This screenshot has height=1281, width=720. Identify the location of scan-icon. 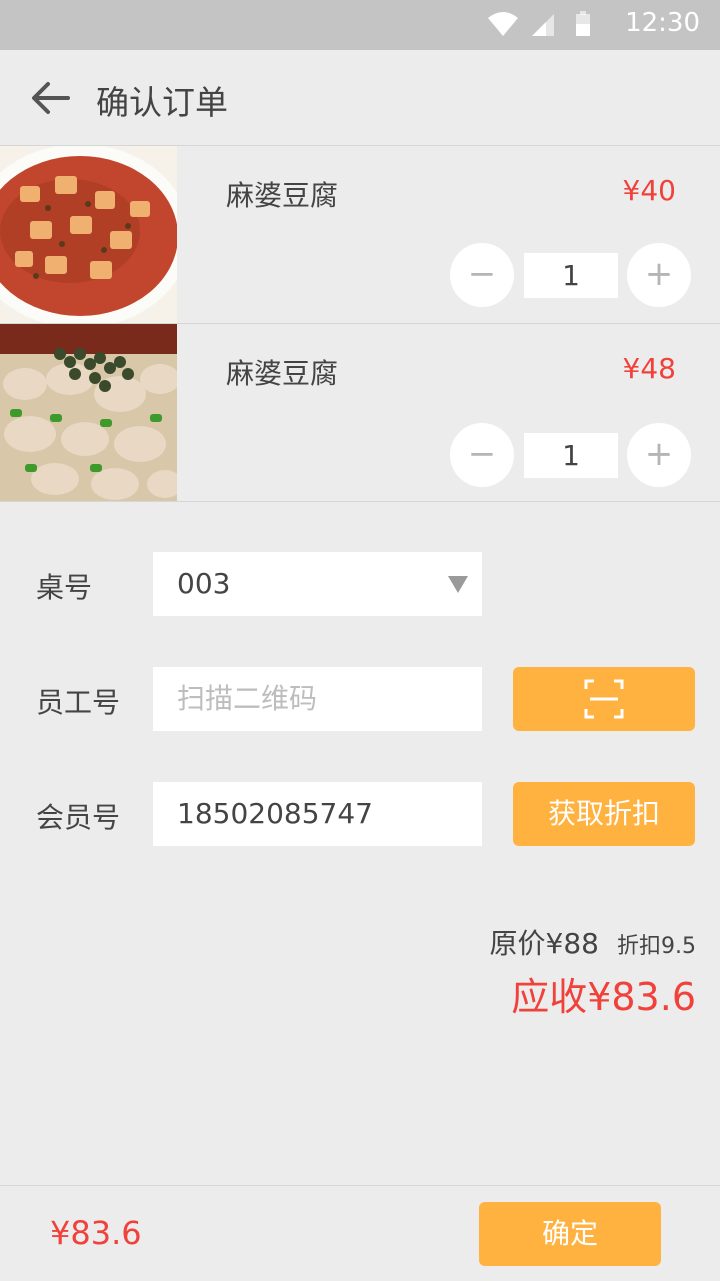
(604, 699).